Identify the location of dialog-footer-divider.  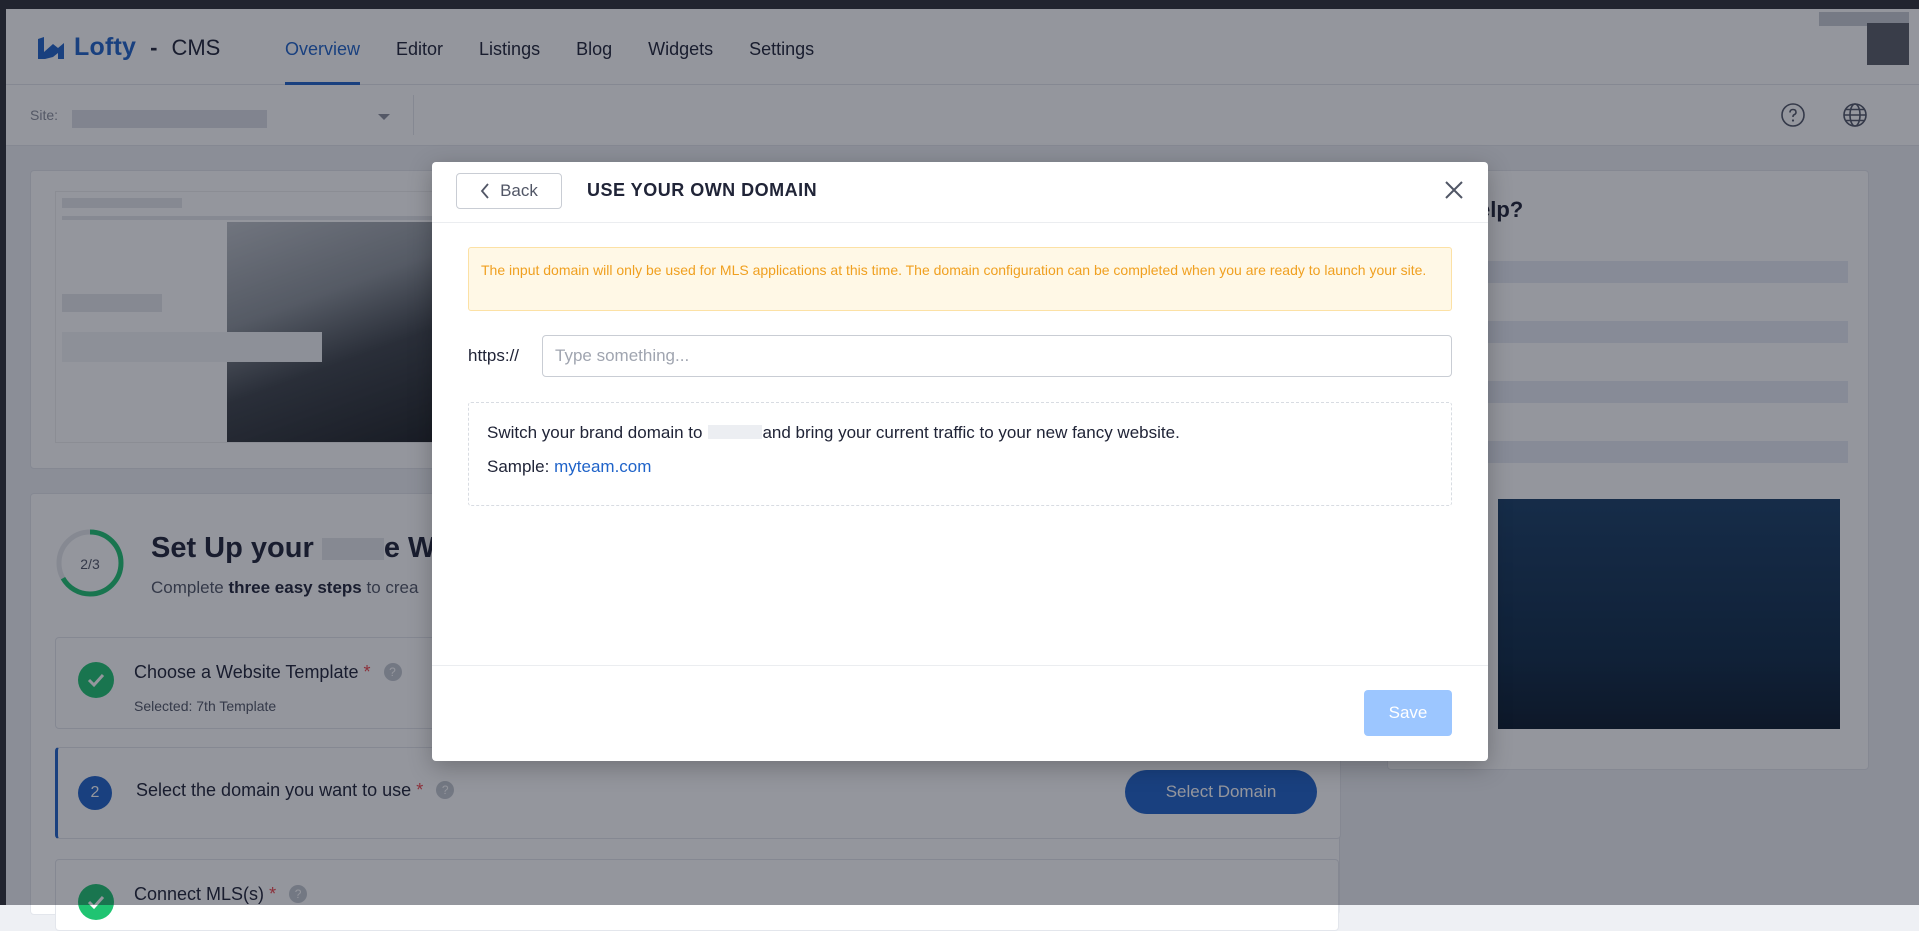
(960, 665).